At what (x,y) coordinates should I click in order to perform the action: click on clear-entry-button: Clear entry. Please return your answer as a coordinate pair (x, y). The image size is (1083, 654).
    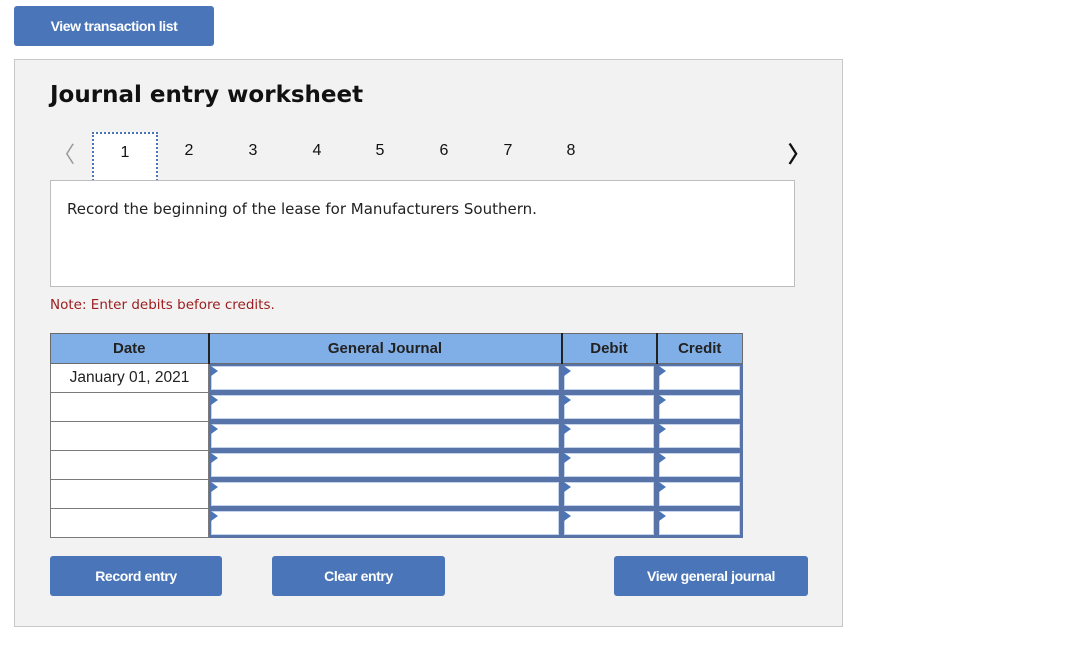
    Looking at the image, I should click on (358, 576).